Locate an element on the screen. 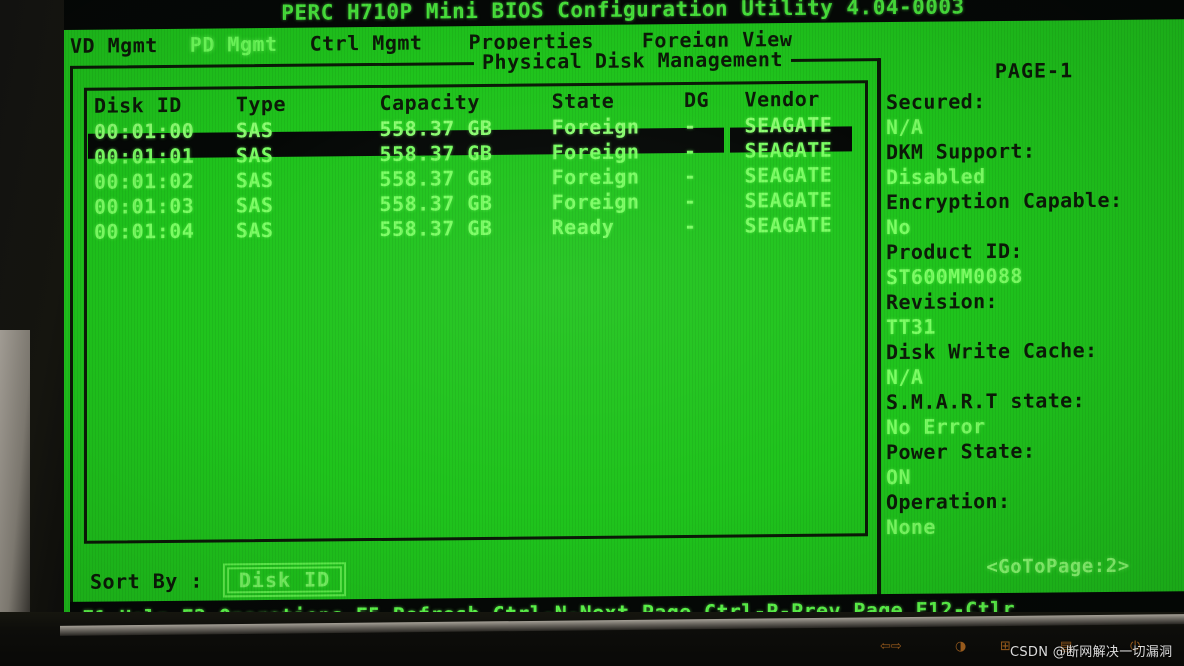  menu-item-vd-mgmt: VD Mgmt is located at coordinates (114, 45).